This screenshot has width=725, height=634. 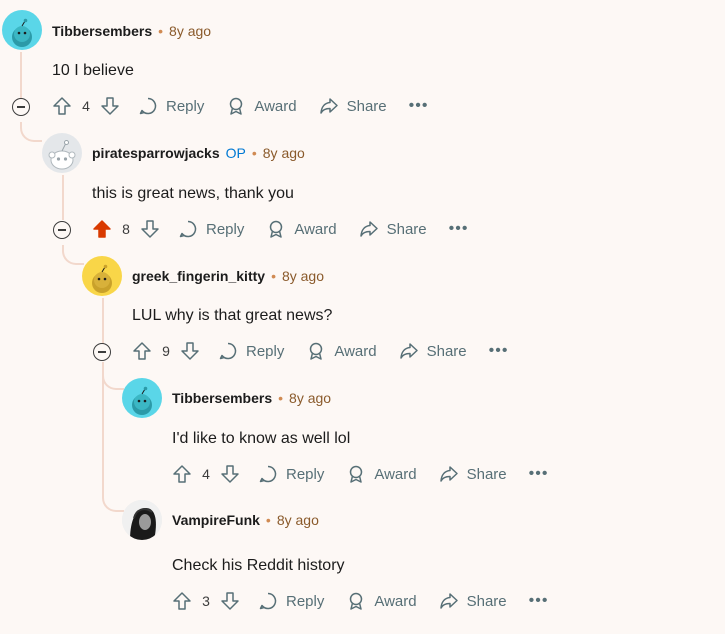 What do you see at coordinates (232, 315) in the screenshot?
I see `comment-body: LUL why is that great news?` at bounding box center [232, 315].